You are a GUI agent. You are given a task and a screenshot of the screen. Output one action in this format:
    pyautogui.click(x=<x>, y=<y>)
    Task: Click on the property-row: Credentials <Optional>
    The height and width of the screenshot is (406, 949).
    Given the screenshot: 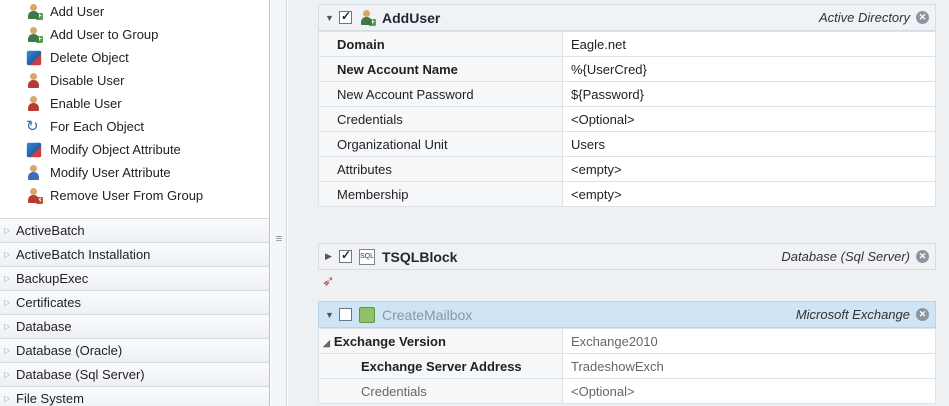 What is the action you would take?
    pyautogui.click(x=627, y=119)
    